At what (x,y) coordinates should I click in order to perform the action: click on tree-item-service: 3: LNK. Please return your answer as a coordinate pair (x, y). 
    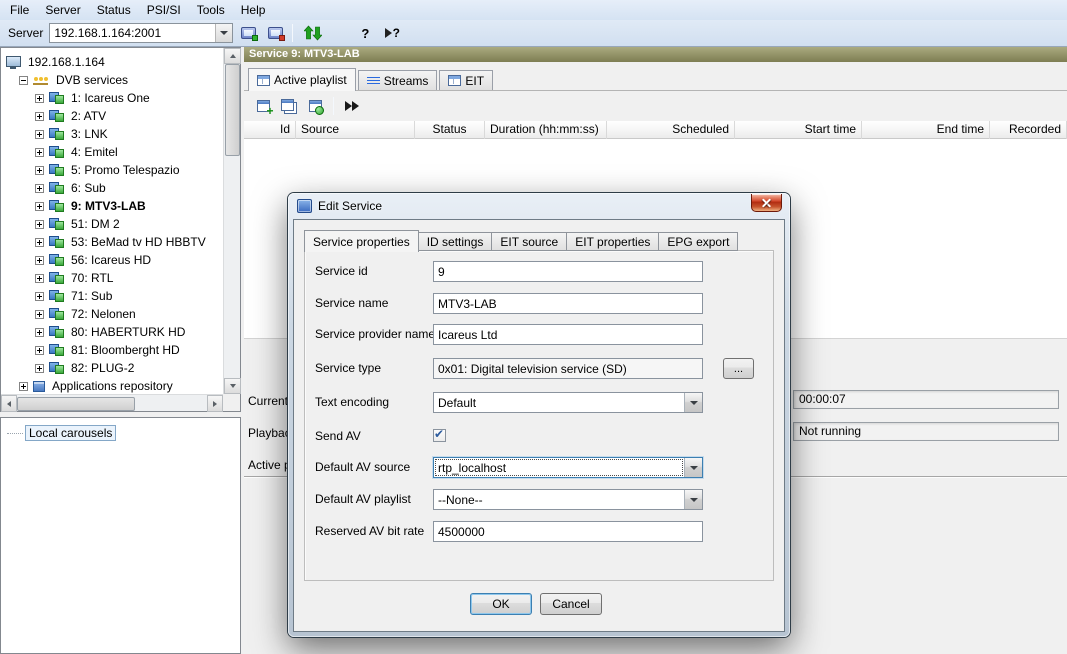
    Looking at the image, I should click on (112, 134).